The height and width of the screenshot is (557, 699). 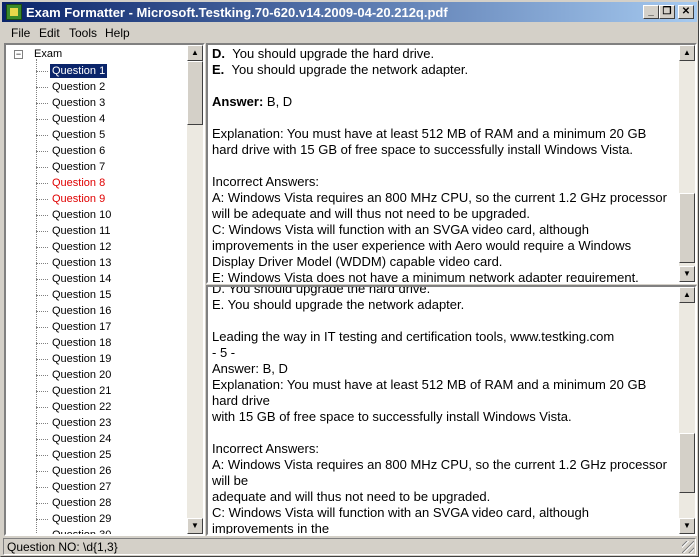 I want to click on app-icon, so click(x=14, y=12).